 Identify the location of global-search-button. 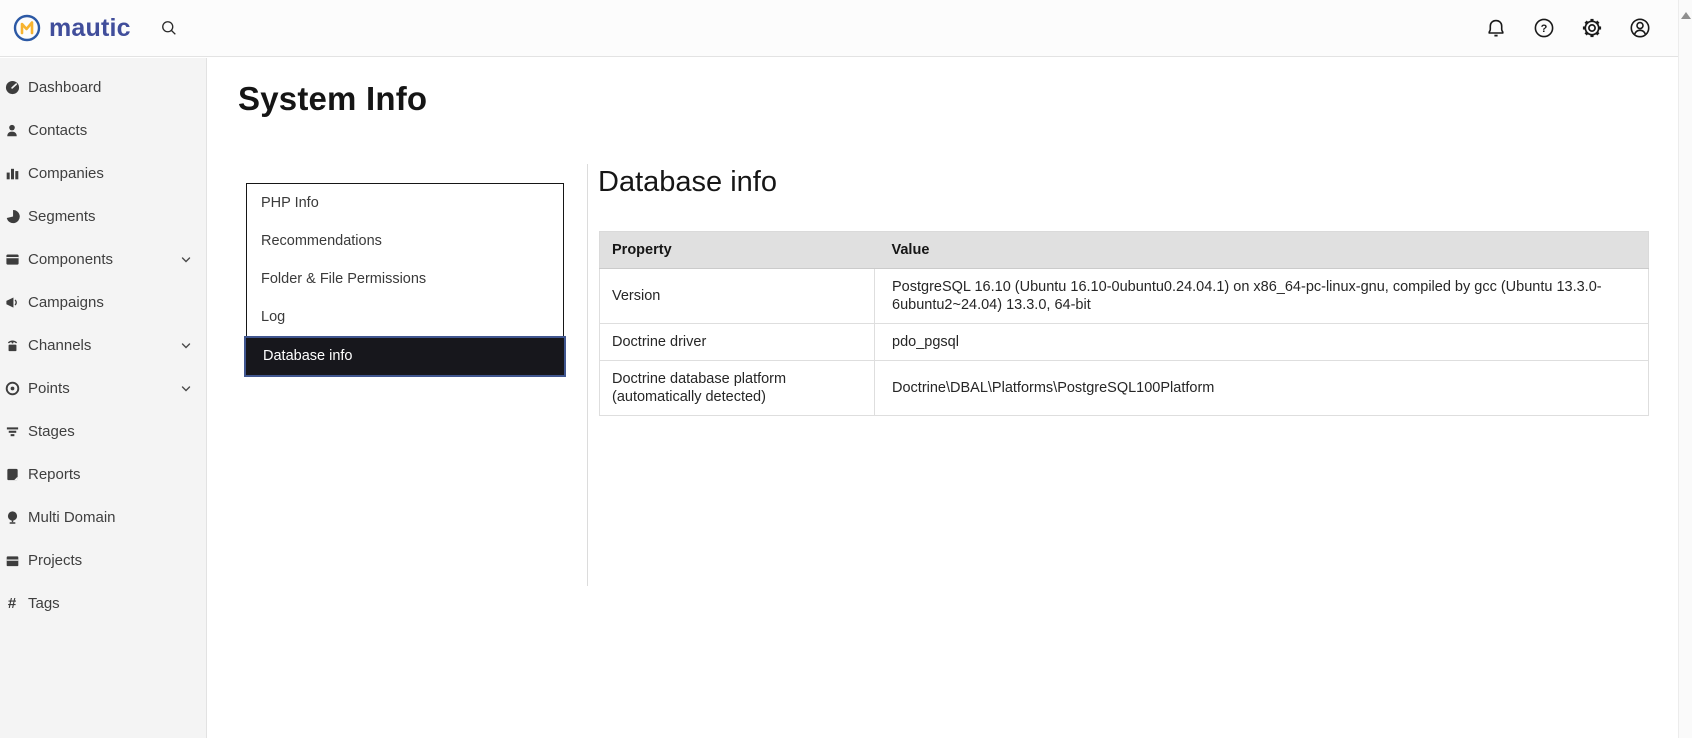
(169, 28).